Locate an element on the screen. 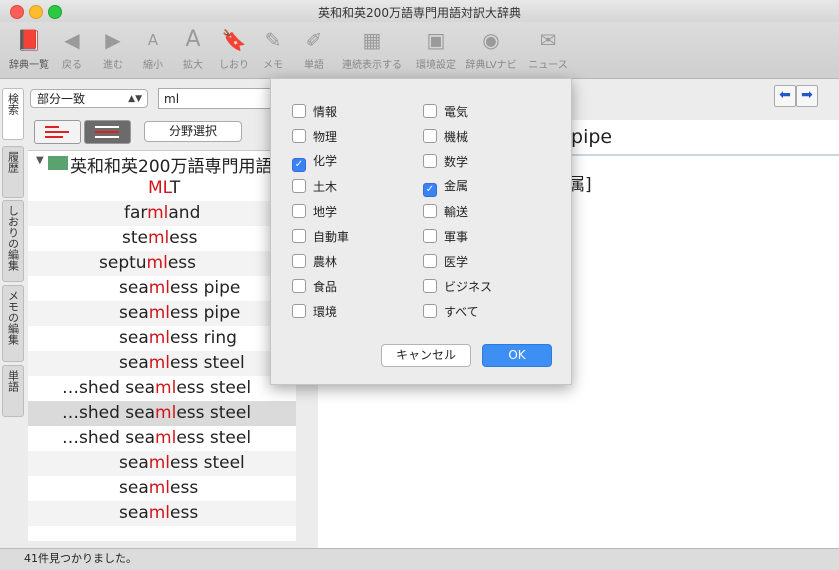 The width and height of the screenshot is (839, 570). toolbar-forward-button: ▶ 進む is located at coordinates (113, 47).